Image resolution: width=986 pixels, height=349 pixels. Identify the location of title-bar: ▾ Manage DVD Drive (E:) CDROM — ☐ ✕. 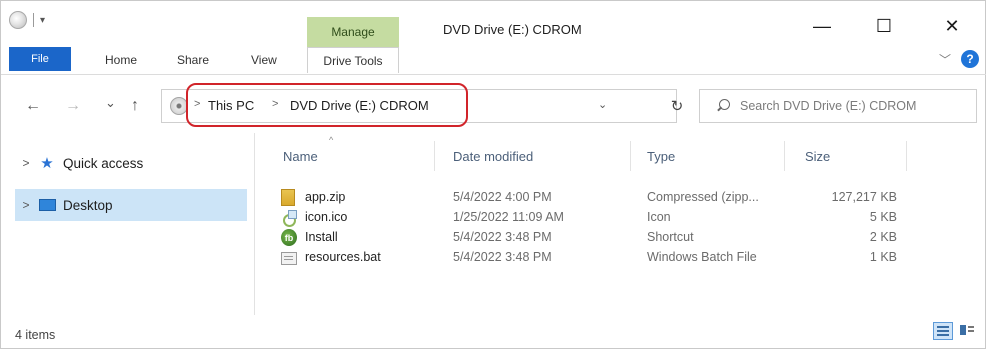
(493, 24).